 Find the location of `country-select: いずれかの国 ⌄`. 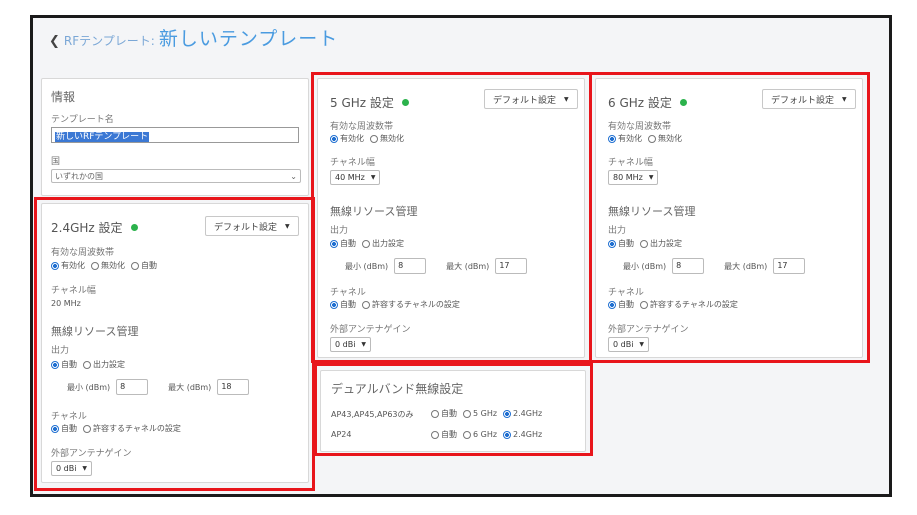

country-select: いずれかの国 ⌄ is located at coordinates (176, 176).